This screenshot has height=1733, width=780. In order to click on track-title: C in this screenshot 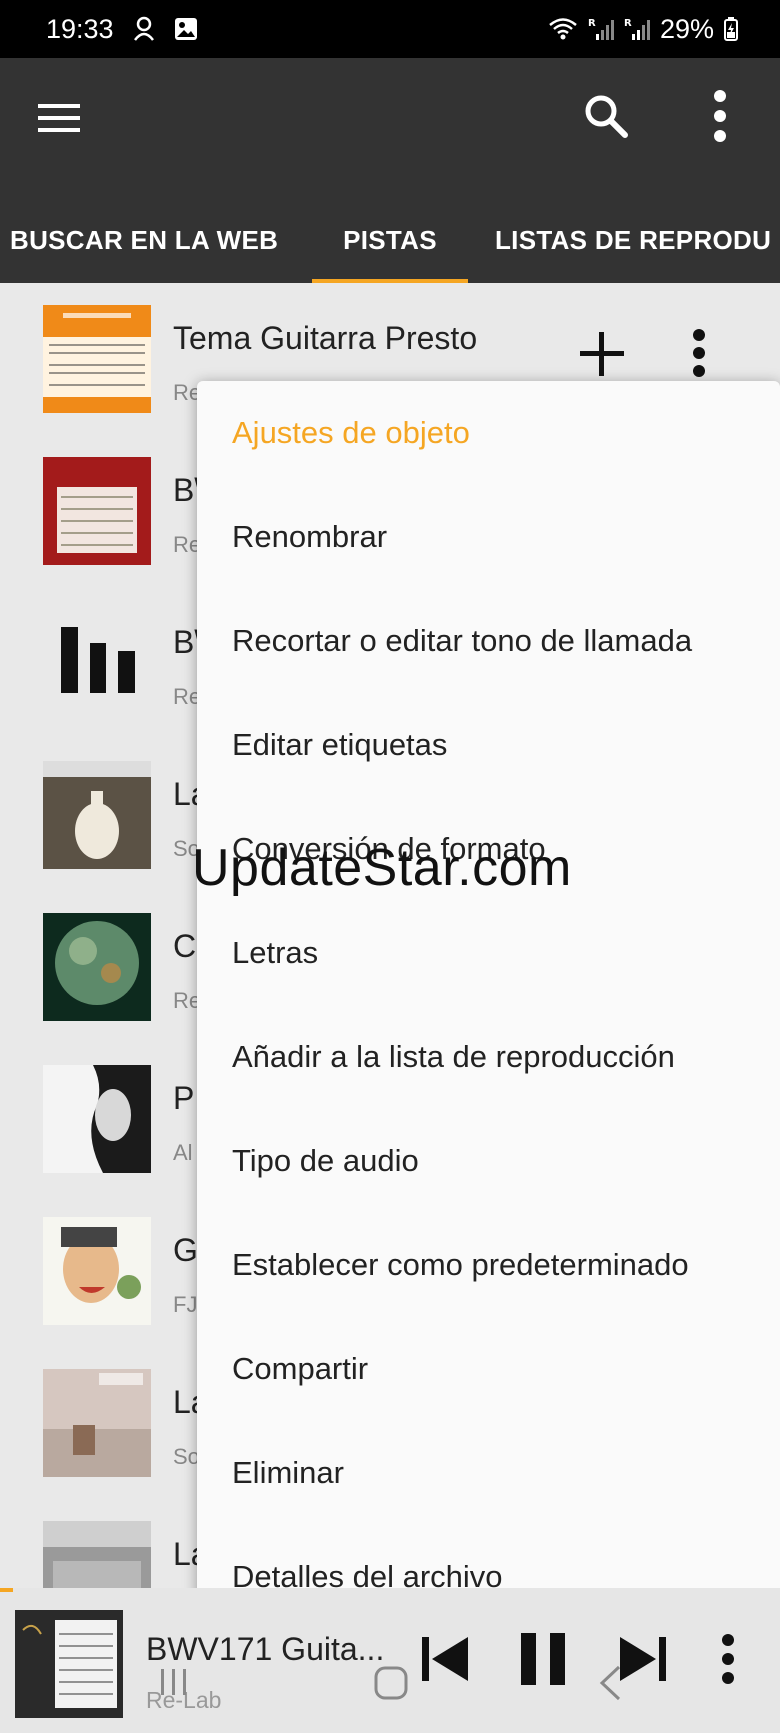, I will do `click(185, 946)`.